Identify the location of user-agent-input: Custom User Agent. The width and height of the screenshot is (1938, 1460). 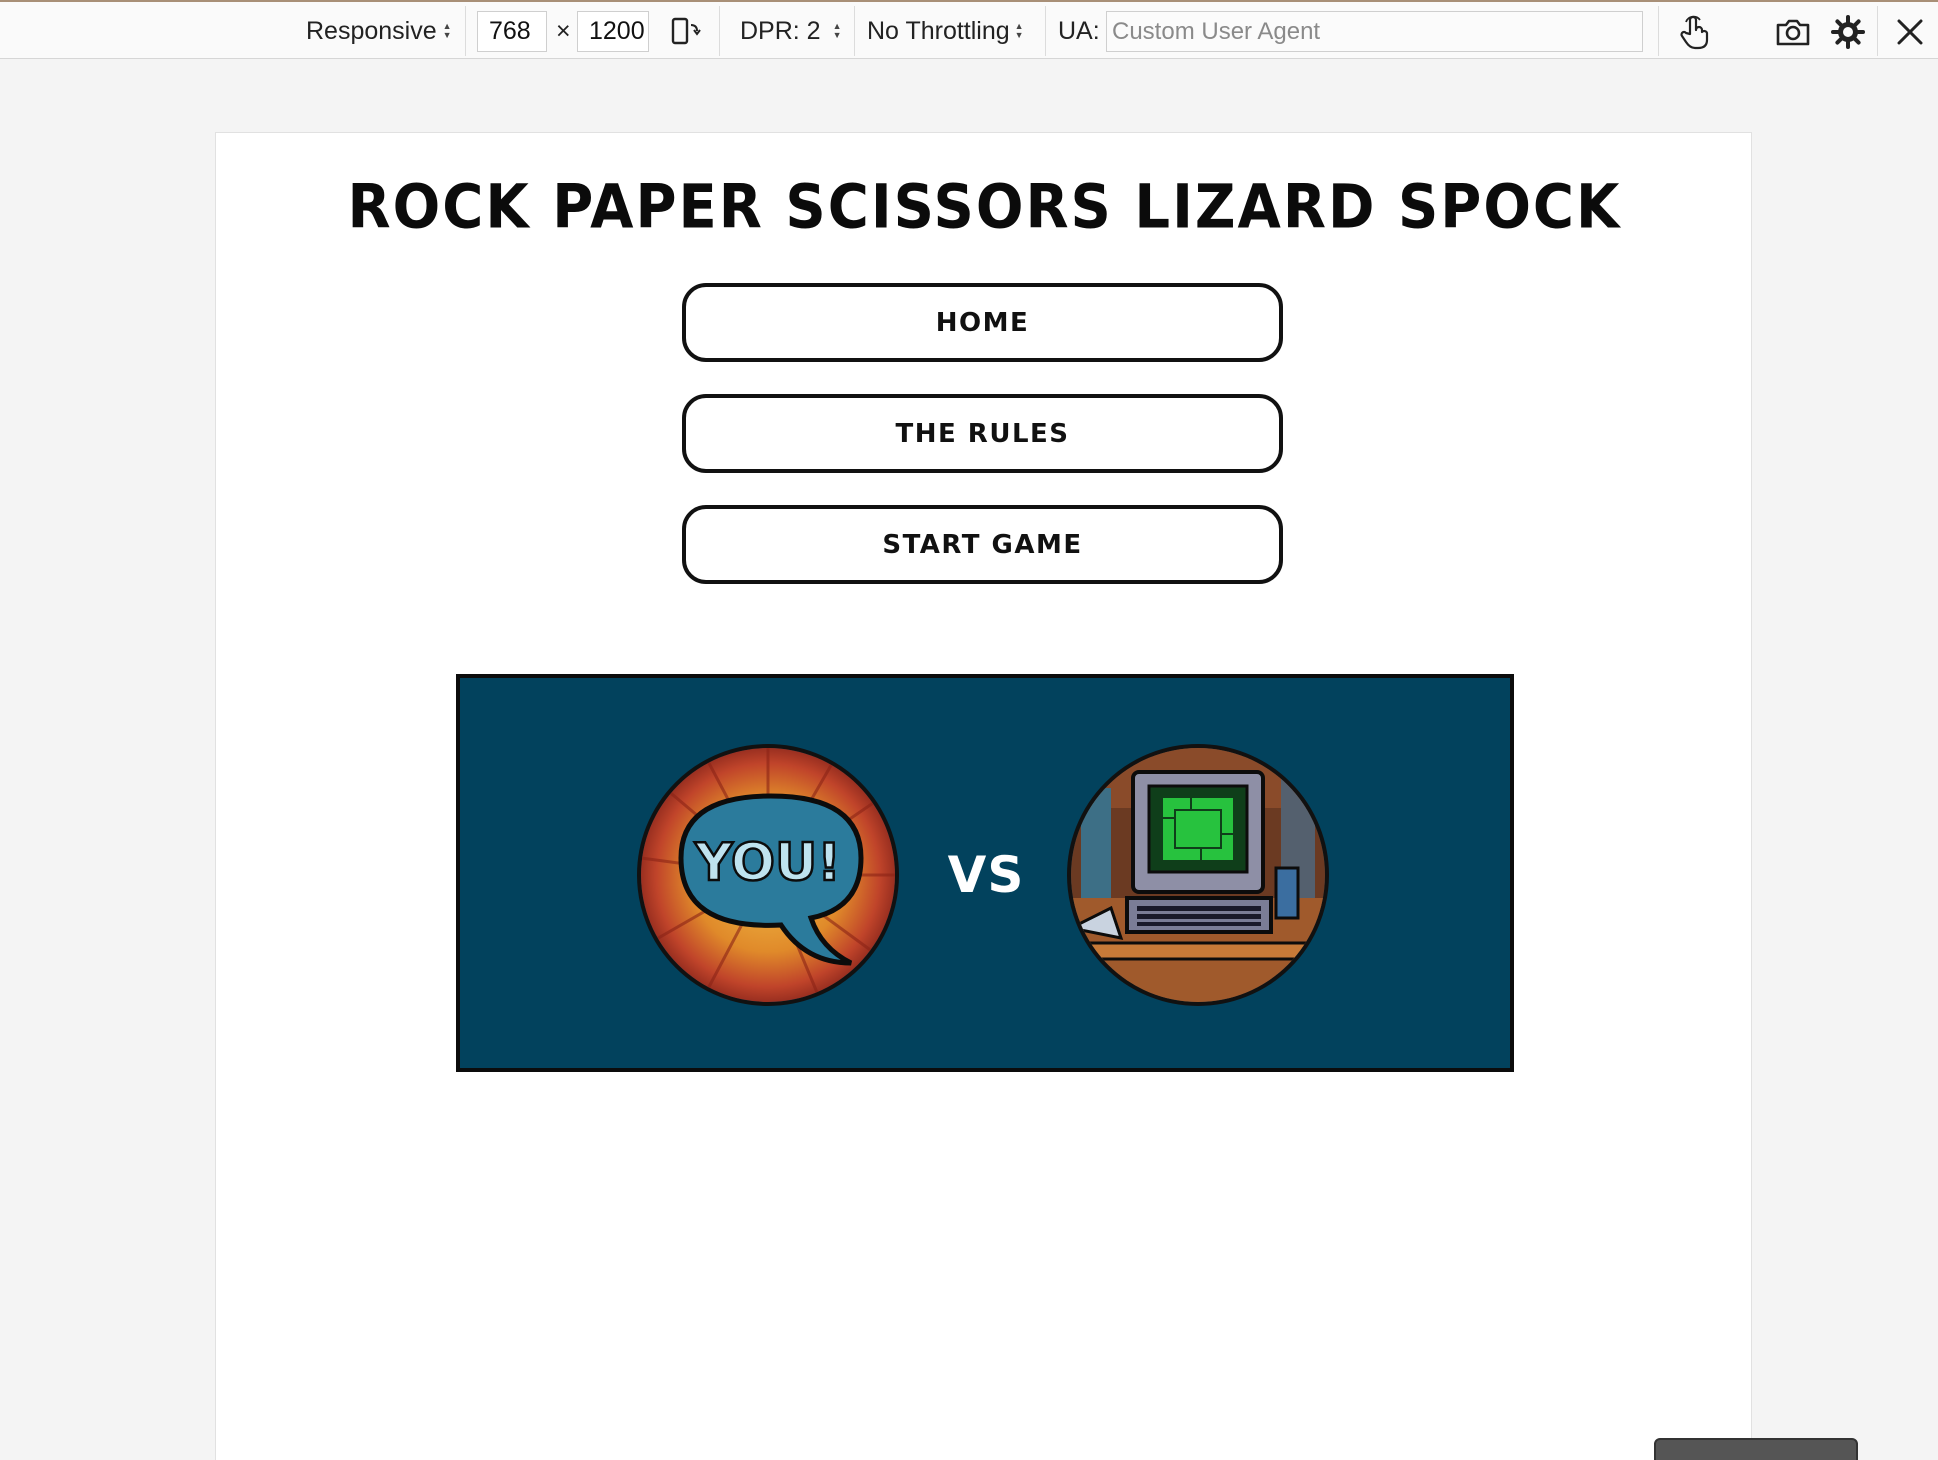
(1374, 31).